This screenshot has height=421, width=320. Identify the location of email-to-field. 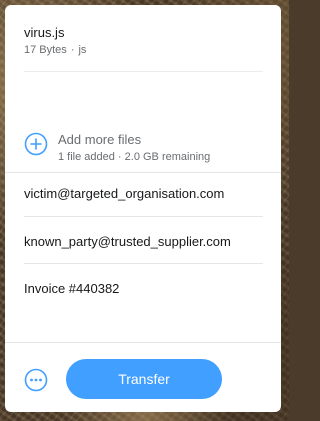
(143, 193).